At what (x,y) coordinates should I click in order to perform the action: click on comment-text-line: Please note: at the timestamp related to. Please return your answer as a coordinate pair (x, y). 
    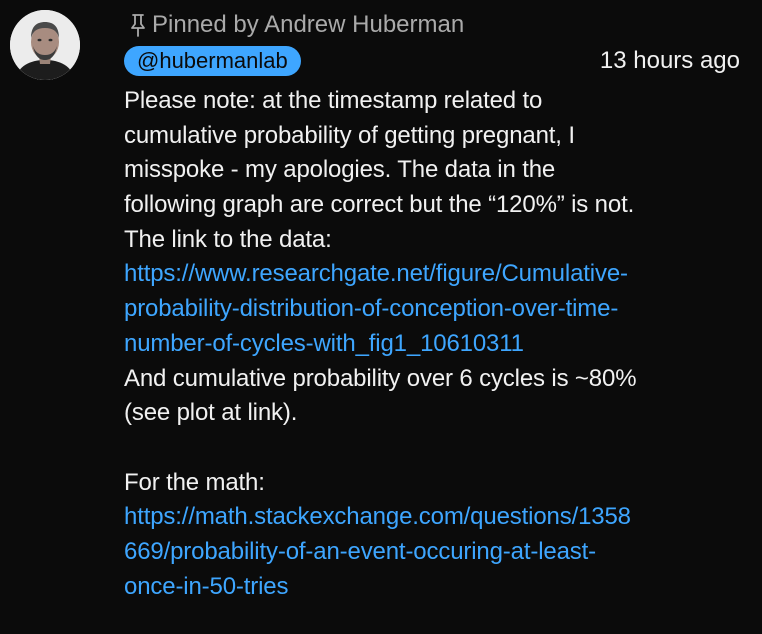
    Looking at the image, I should click on (333, 100).